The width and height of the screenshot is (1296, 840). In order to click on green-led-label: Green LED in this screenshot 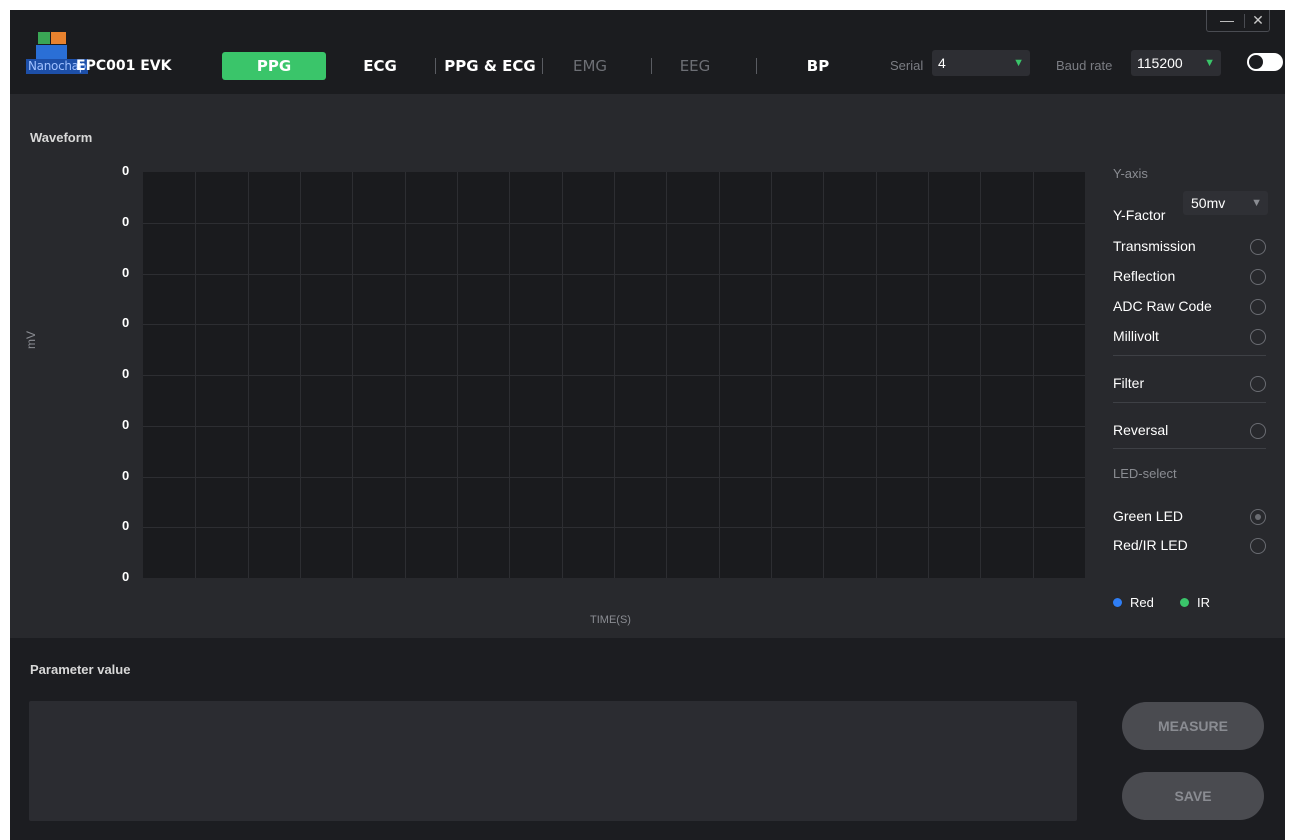, I will do `click(1148, 516)`.